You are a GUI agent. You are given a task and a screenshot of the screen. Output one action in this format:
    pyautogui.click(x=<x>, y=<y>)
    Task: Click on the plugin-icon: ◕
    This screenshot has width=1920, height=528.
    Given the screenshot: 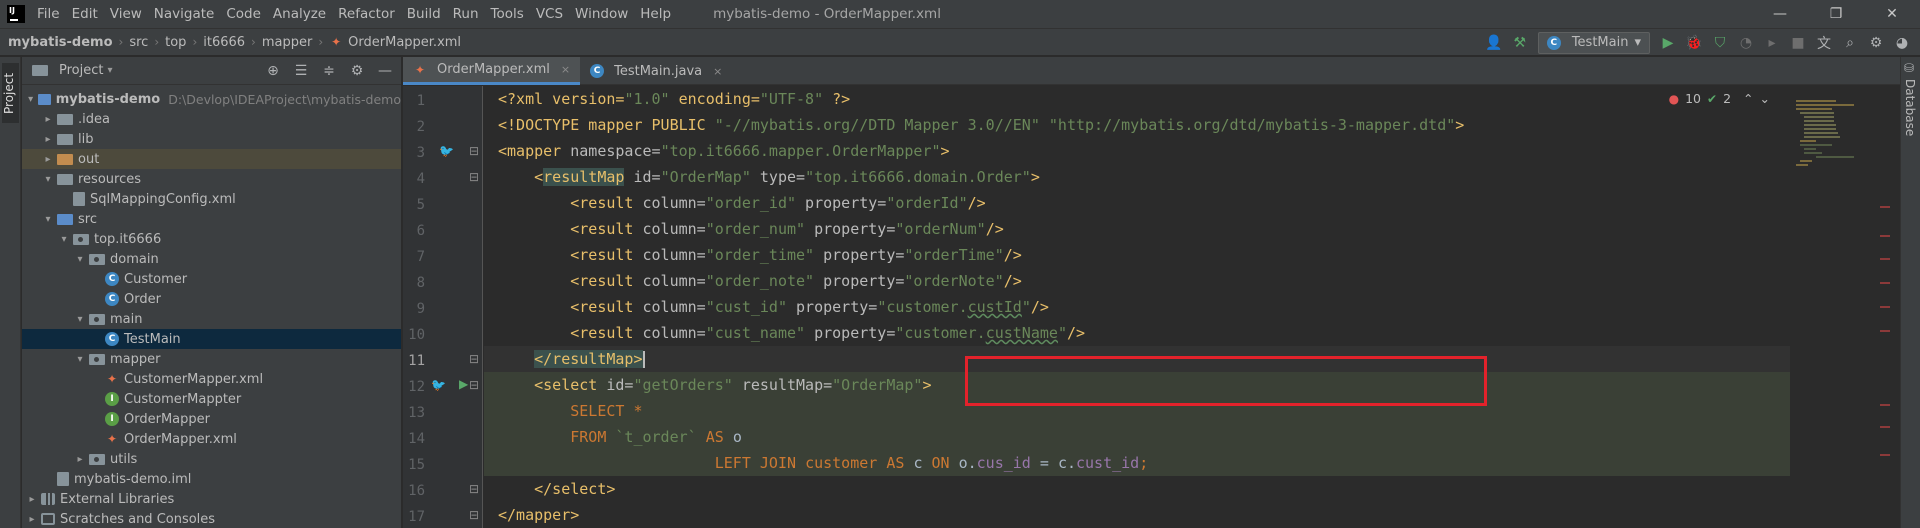 What is the action you would take?
    pyautogui.click(x=1902, y=43)
    